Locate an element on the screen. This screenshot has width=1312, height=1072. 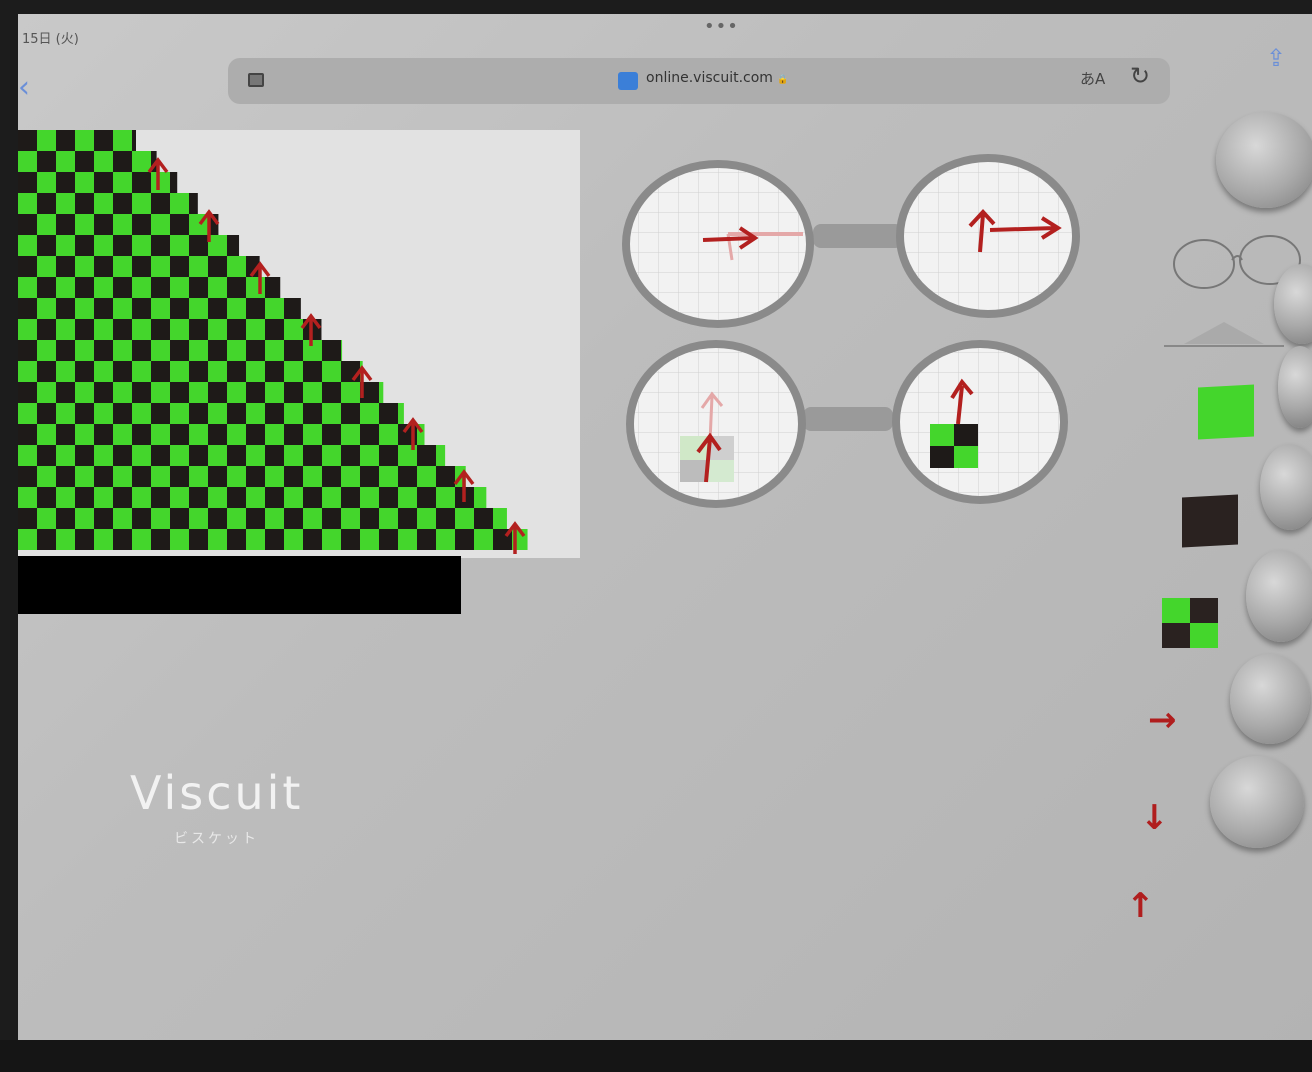
arrow-down-part: ↓ is located at coordinates (1154, 818).